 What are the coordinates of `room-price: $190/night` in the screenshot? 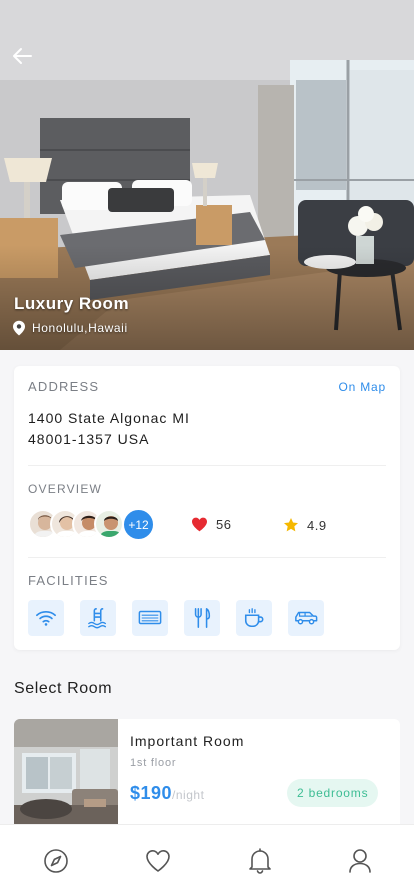 It's located at (167, 793).